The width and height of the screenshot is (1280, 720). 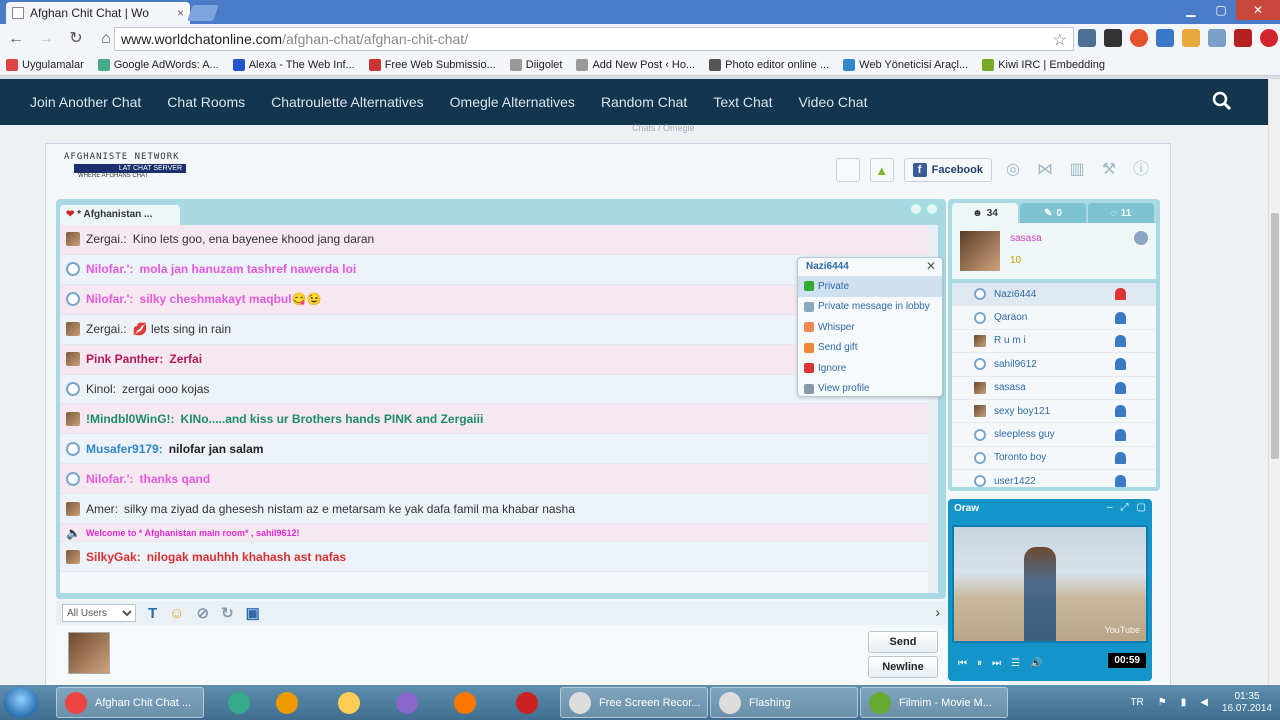 I want to click on status-icon: ⊘, so click(x=203, y=613).